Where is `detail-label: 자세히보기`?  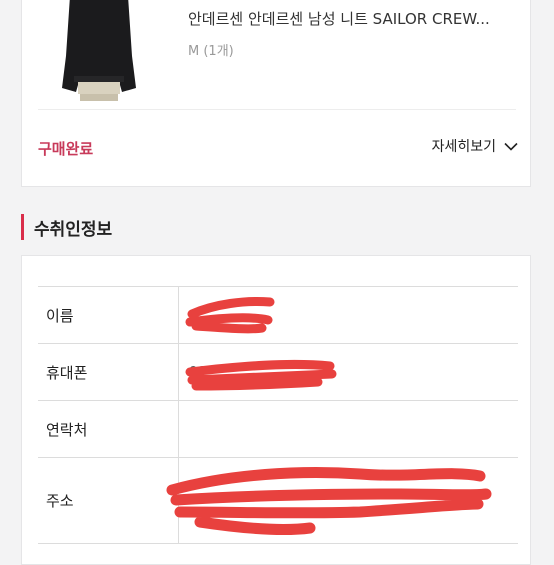
detail-label: 자세히보기 is located at coordinates (463, 147).